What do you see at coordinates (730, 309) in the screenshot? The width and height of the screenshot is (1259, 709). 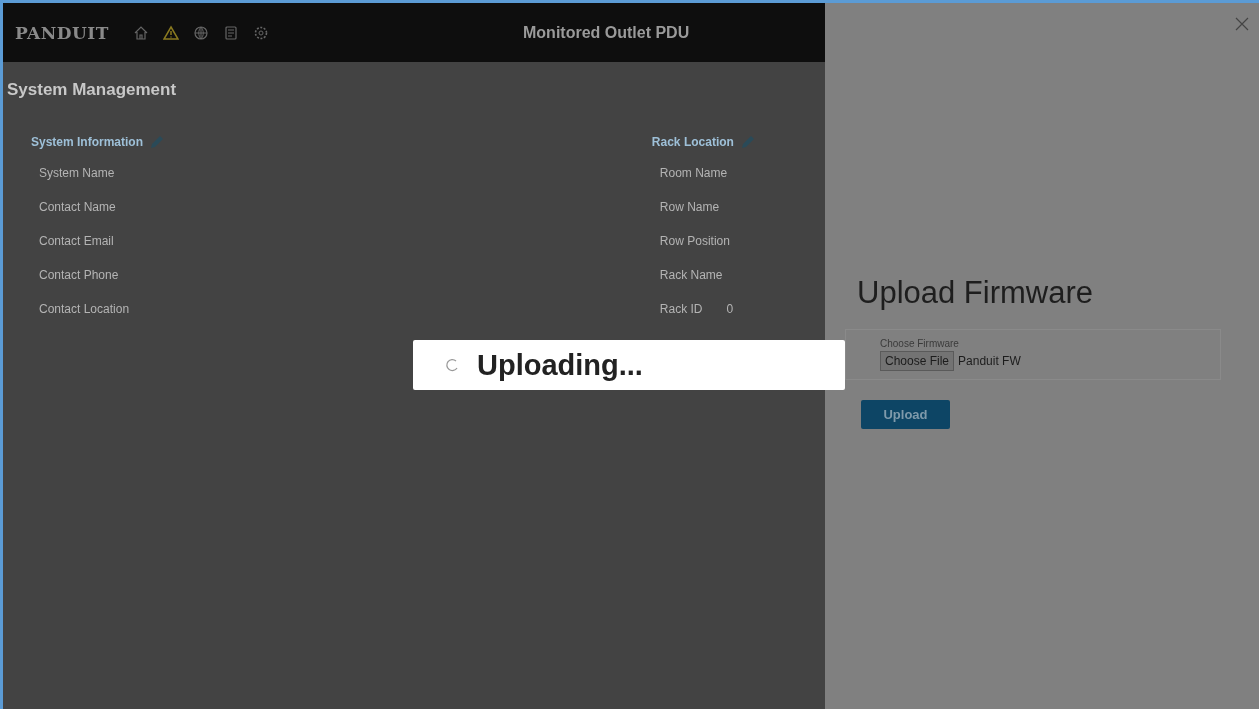 I see `field-value: 0` at bounding box center [730, 309].